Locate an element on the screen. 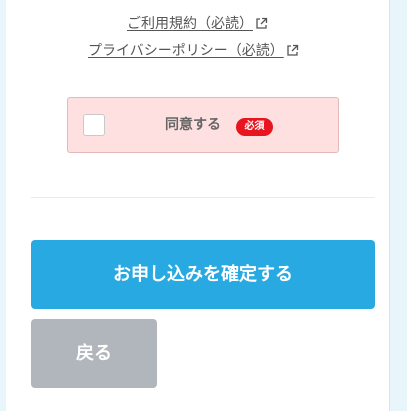  terms-link: ご利用規約（必読） is located at coordinates (197, 25).